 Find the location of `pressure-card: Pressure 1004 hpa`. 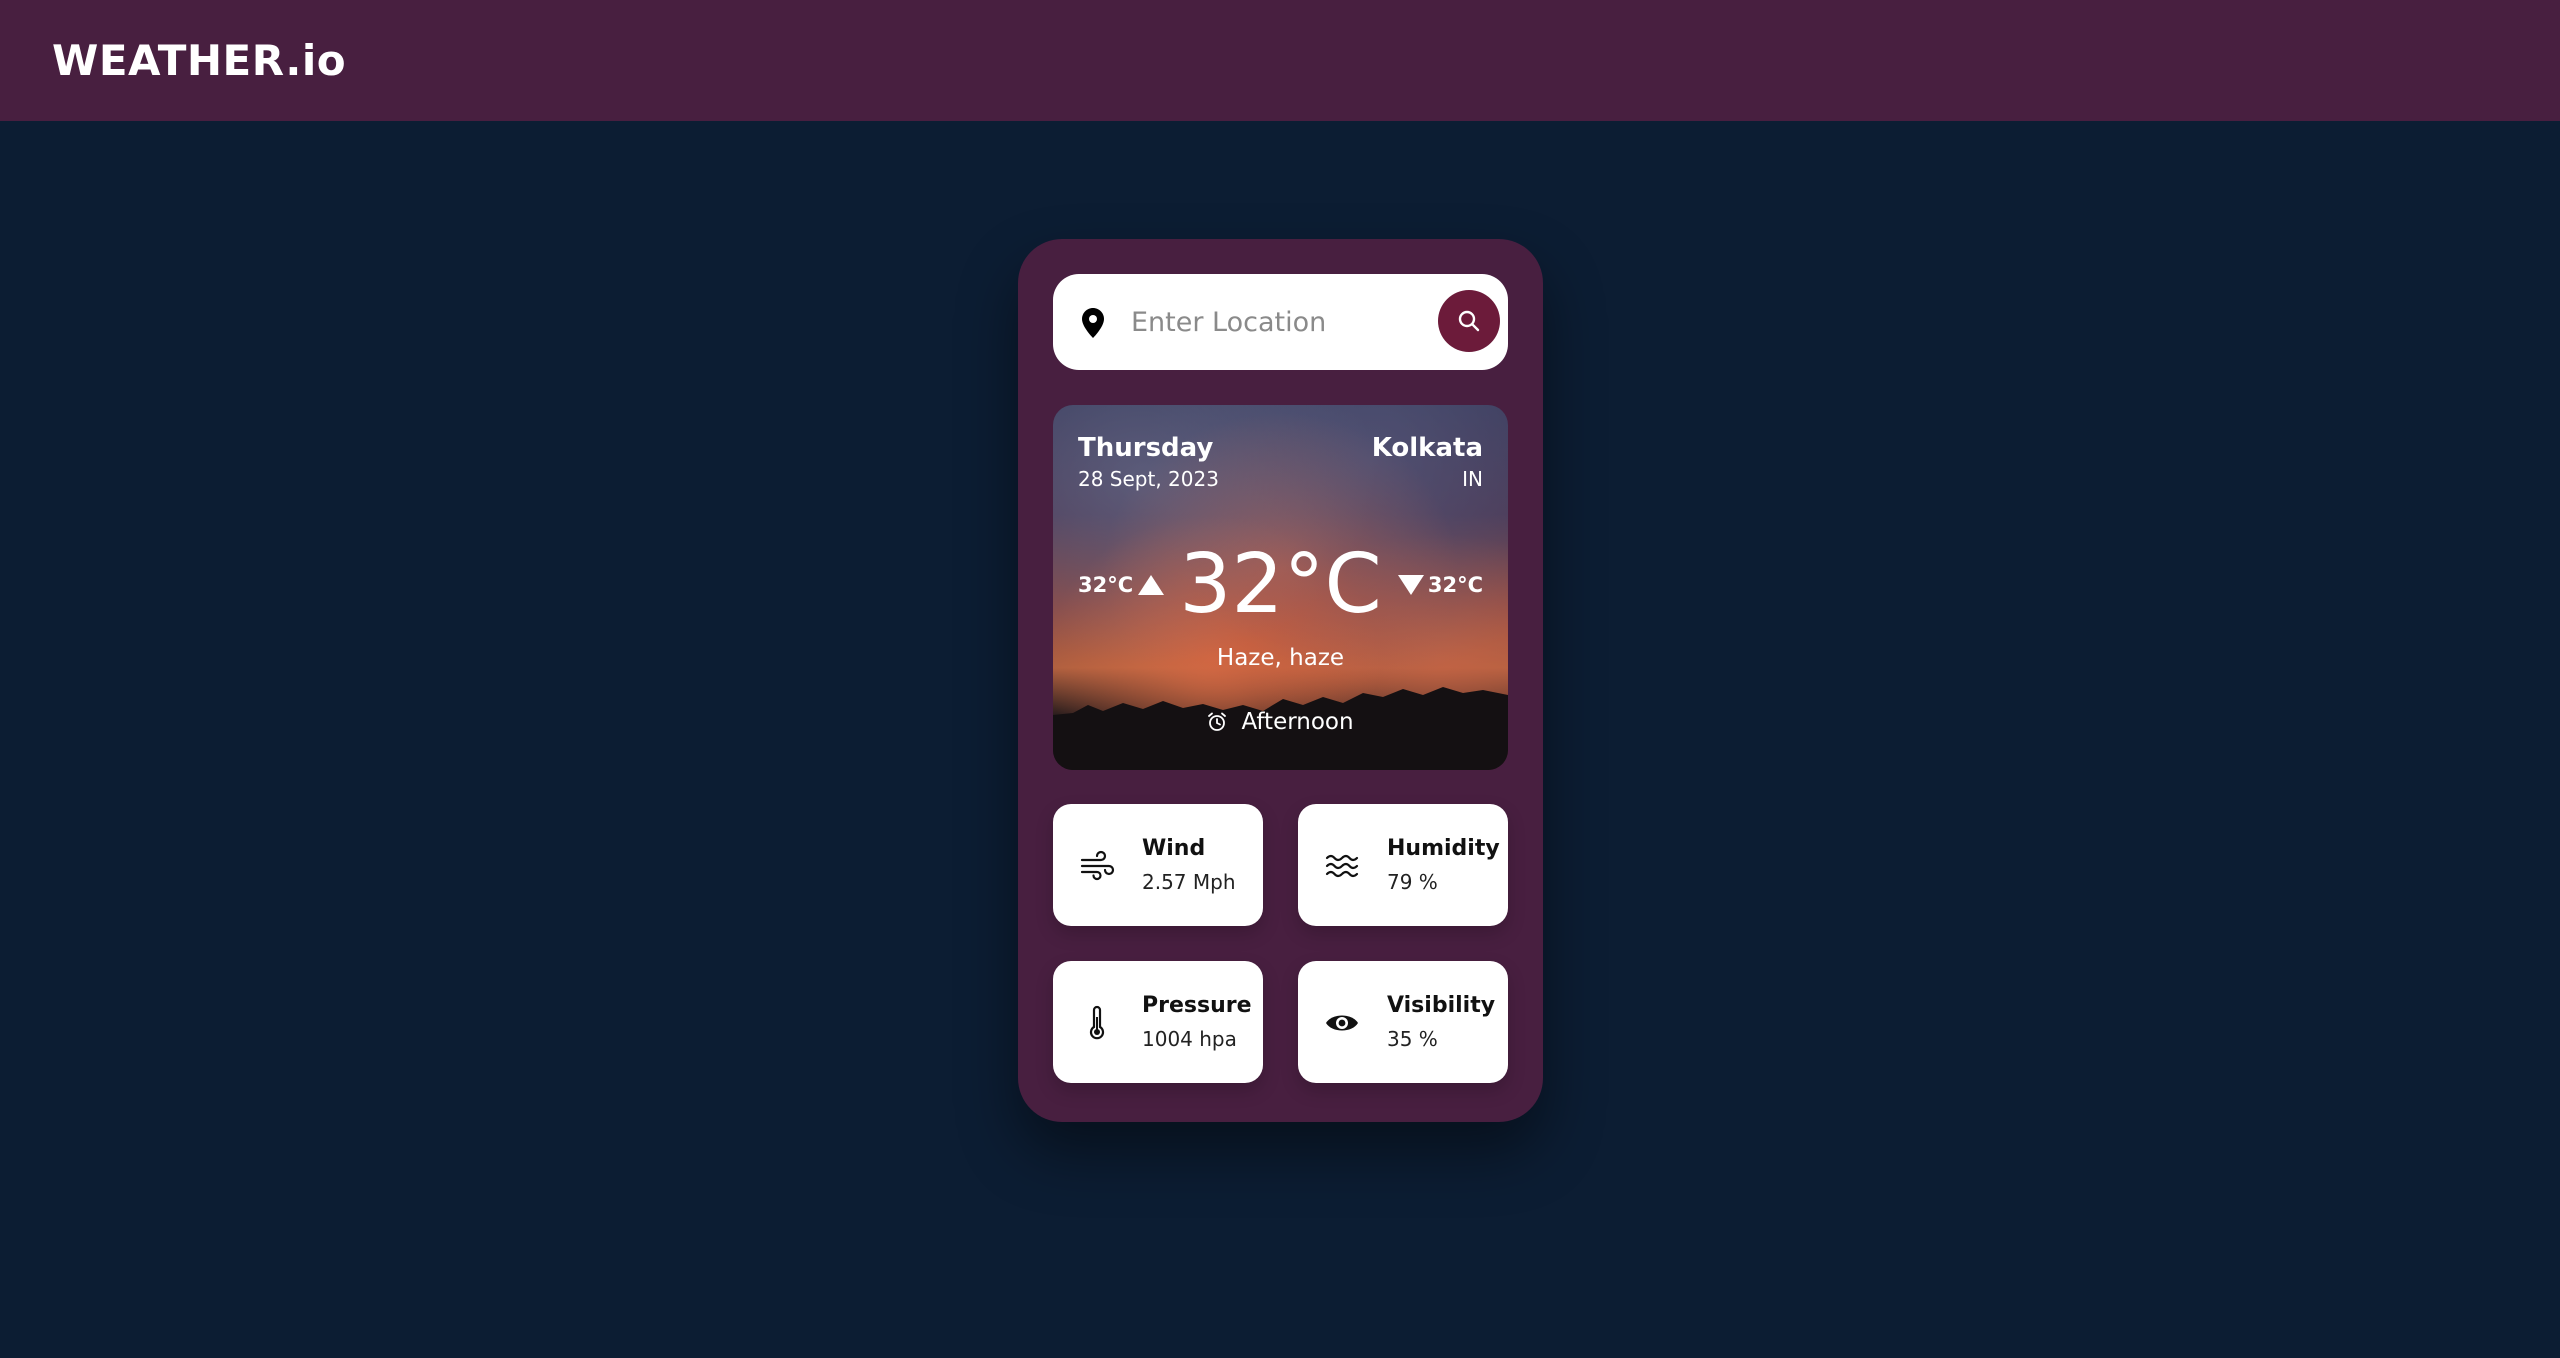

pressure-card: Pressure 1004 hpa is located at coordinates (1158, 1022).